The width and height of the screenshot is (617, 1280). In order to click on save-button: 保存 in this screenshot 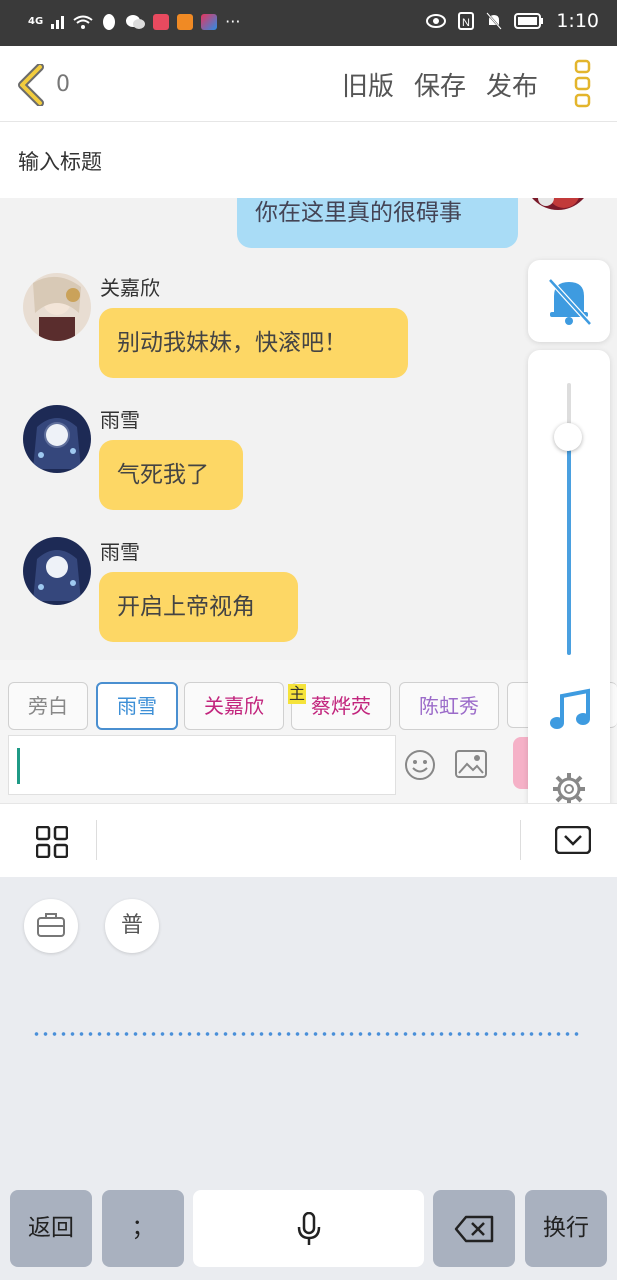, I will do `click(440, 84)`.